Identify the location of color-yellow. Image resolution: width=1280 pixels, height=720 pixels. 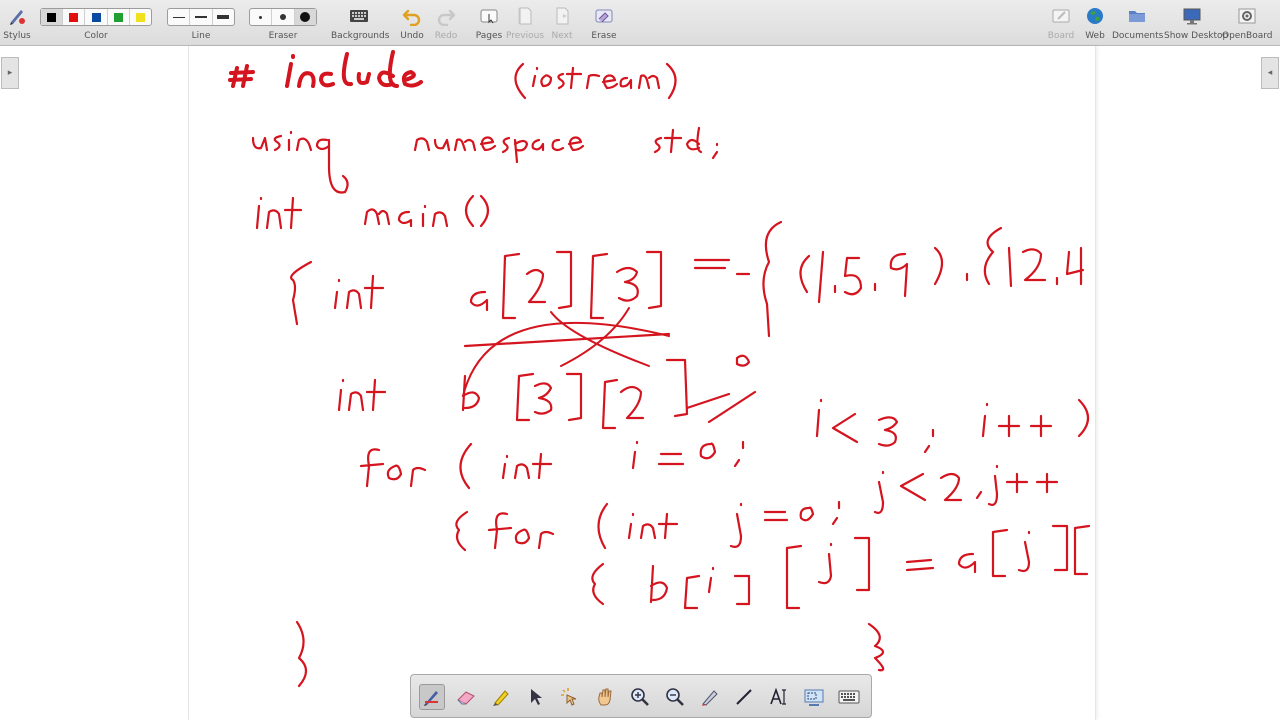
(140, 17).